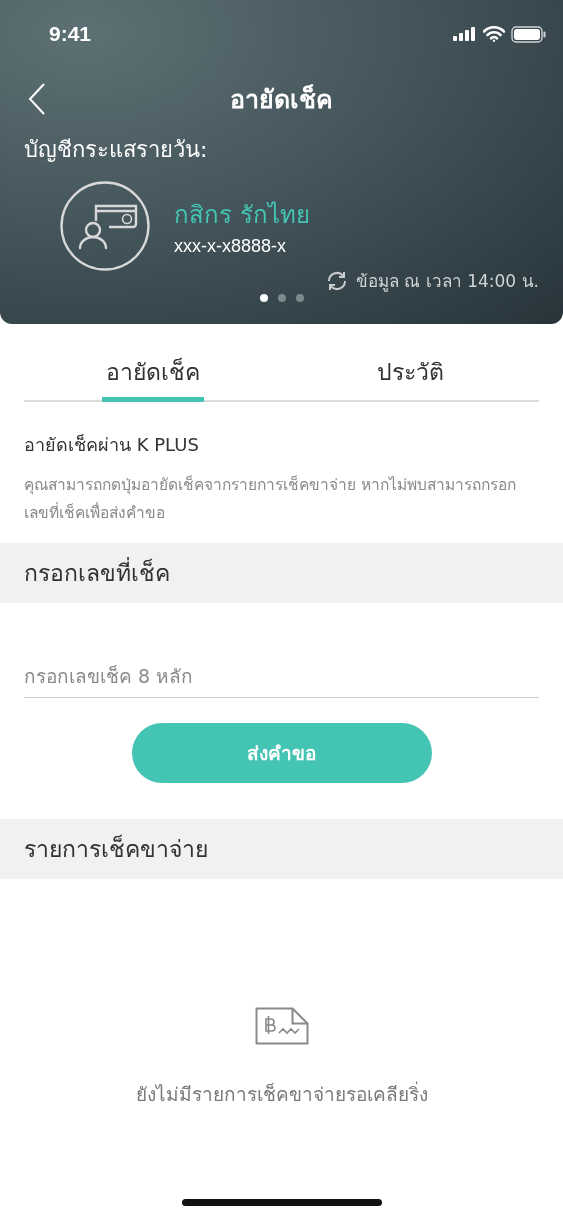  What do you see at coordinates (105, 226) in the screenshot?
I see `account-card-icon` at bounding box center [105, 226].